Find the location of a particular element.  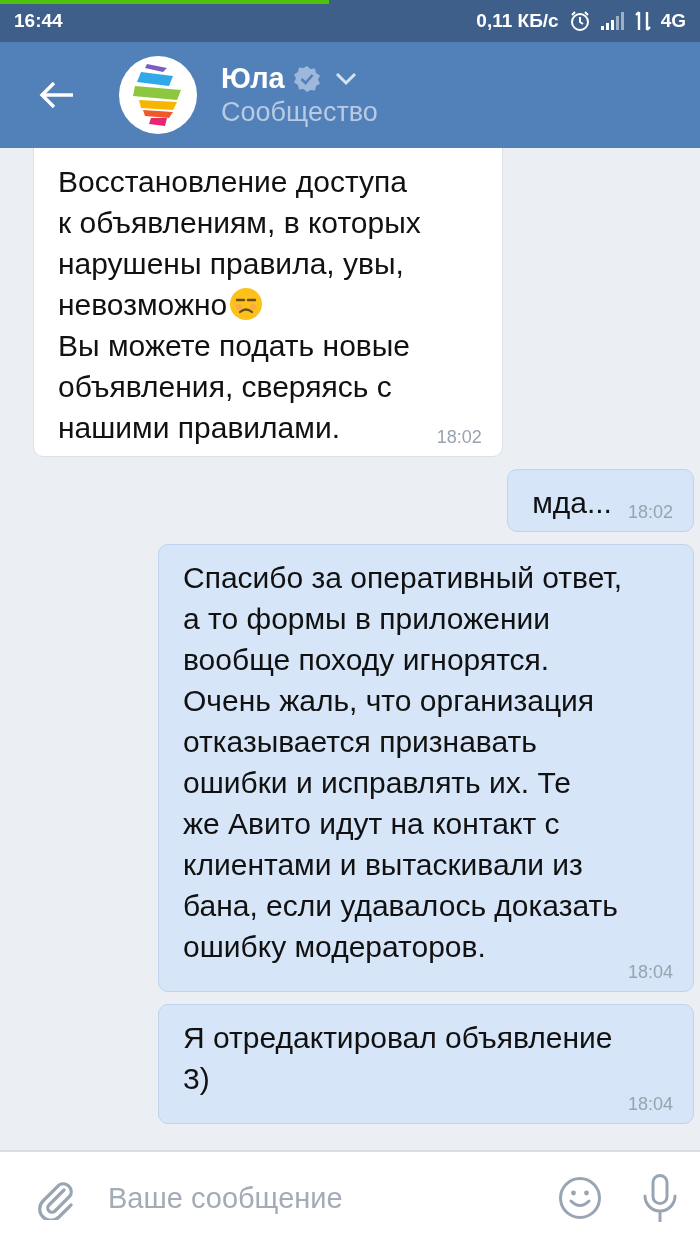

network-speed: 0,11 КБ/с is located at coordinates (517, 21).